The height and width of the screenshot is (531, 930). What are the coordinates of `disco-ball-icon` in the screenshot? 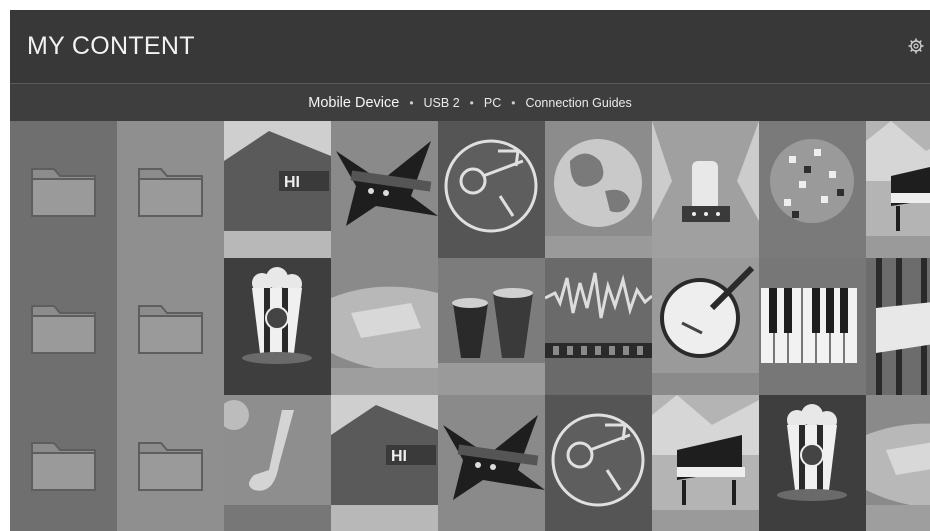 It's located at (812, 189).